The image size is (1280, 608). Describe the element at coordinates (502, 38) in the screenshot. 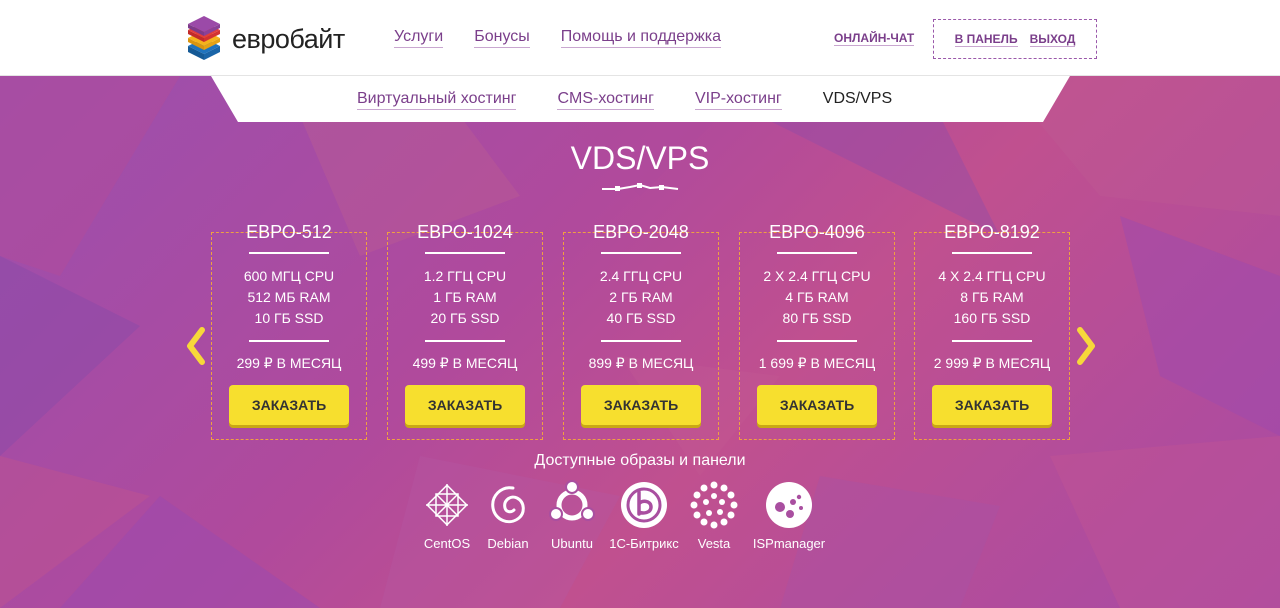

I see `nav-bonuses: Бонусы` at that location.